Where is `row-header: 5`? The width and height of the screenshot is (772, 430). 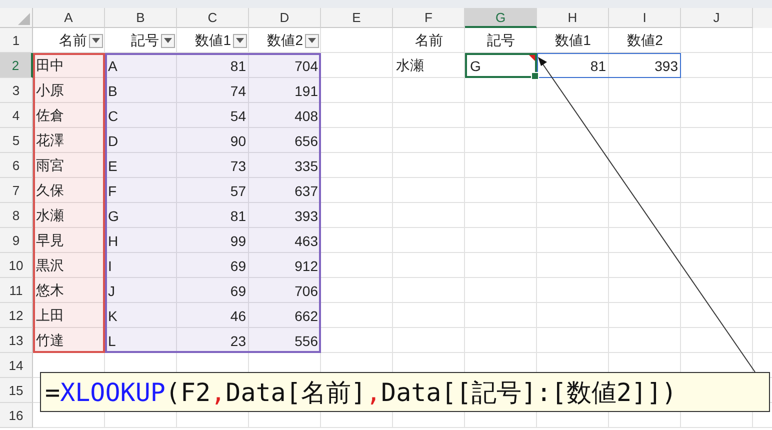 row-header: 5 is located at coordinates (16, 140).